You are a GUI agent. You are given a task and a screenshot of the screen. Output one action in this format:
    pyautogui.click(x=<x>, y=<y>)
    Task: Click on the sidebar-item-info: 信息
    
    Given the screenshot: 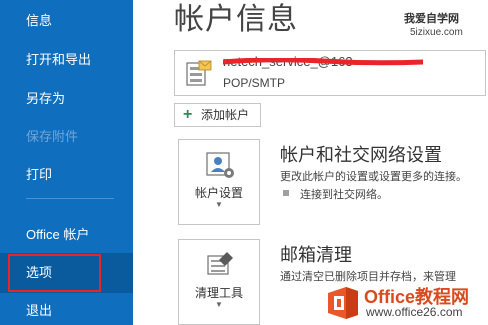 What is the action you would take?
    pyautogui.click(x=66, y=21)
    